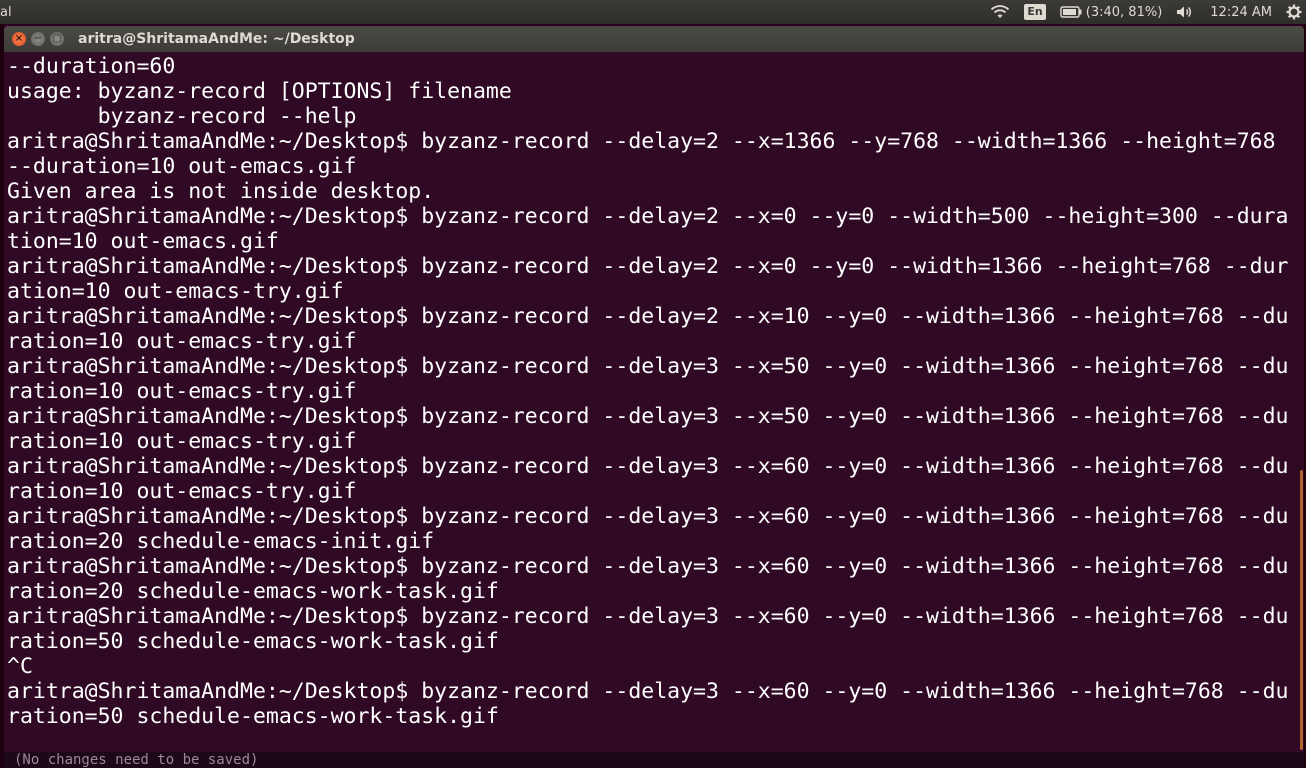  I want to click on battery-indicator: (3:40, 81%), so click(1111, 12).